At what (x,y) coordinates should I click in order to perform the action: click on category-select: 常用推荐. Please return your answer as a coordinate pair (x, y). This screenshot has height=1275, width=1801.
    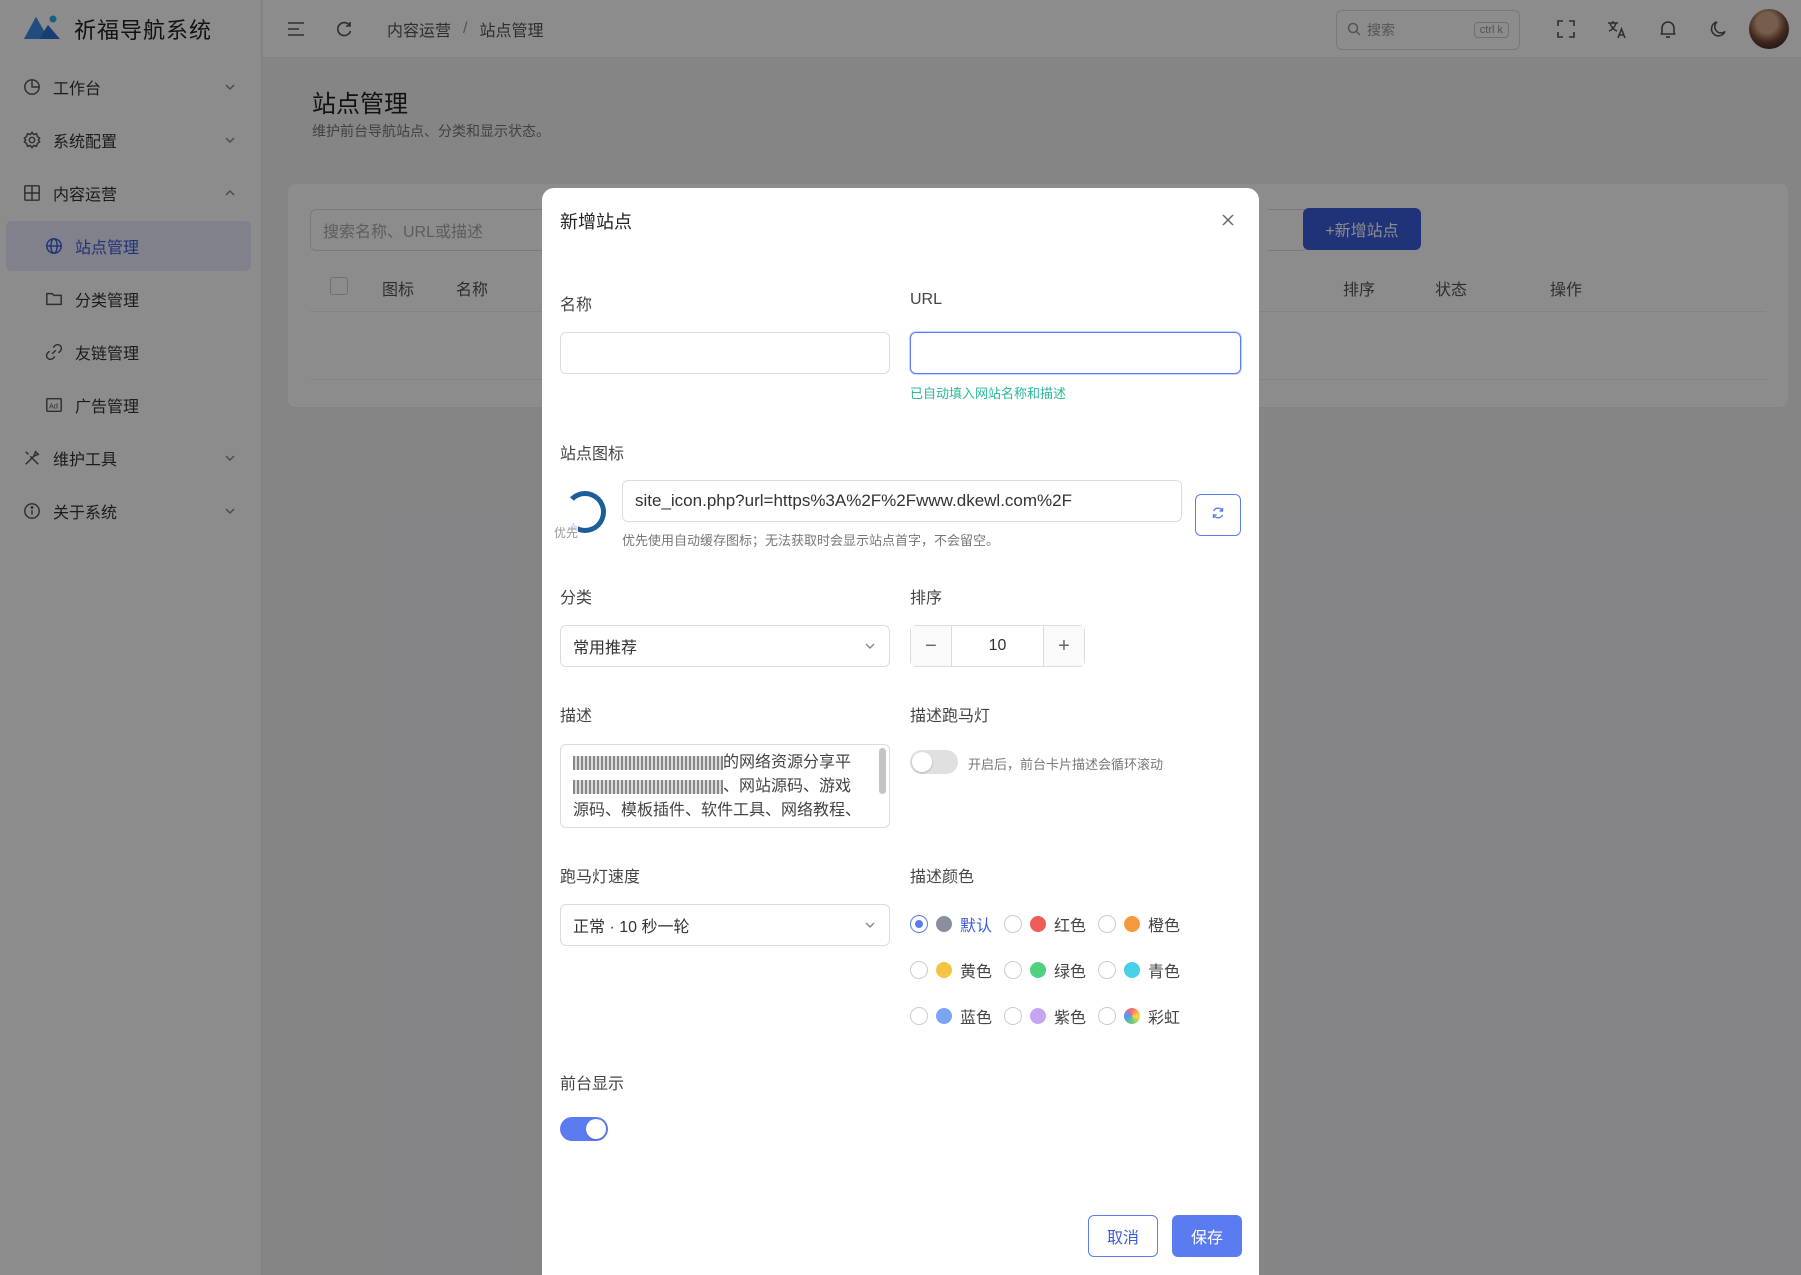
    Looking at the image, I should click on (725, 646).